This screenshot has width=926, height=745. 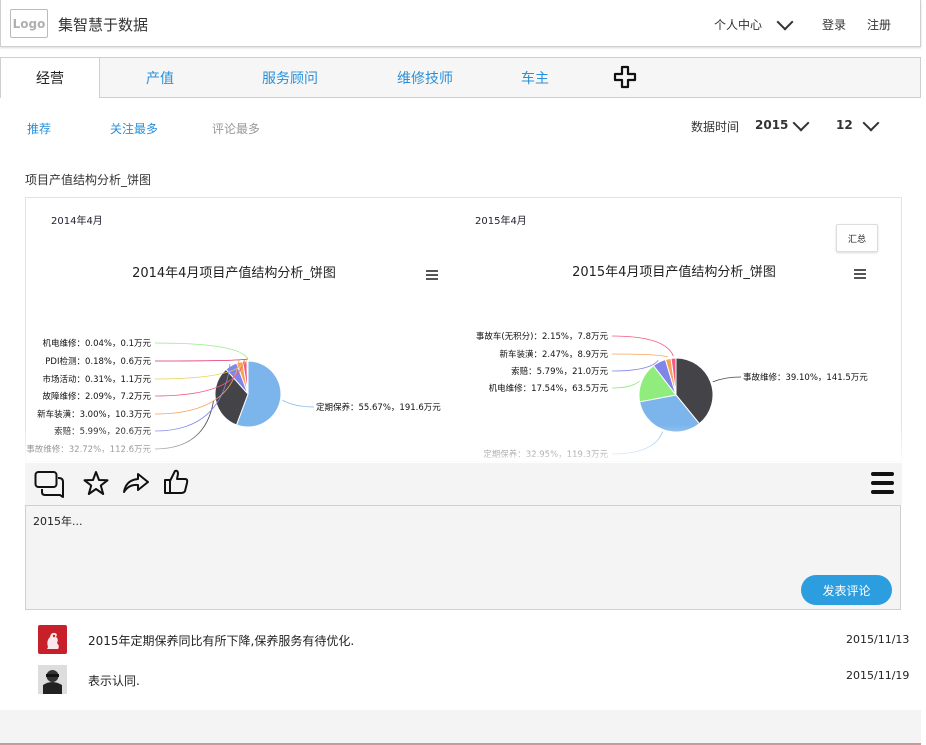 I want to click on tab-service-advisor: 服务顾问, so click(x=290, y=78).